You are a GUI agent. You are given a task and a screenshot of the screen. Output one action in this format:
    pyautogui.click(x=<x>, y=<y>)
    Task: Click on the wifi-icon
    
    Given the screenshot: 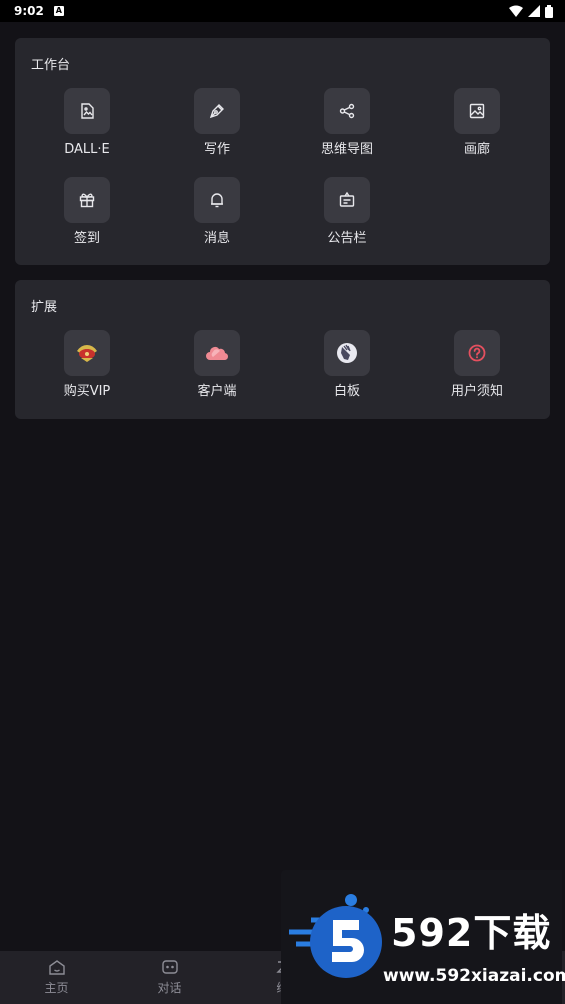 What is the action you would take?
    pyautogui.click(x=516, y=11)
    